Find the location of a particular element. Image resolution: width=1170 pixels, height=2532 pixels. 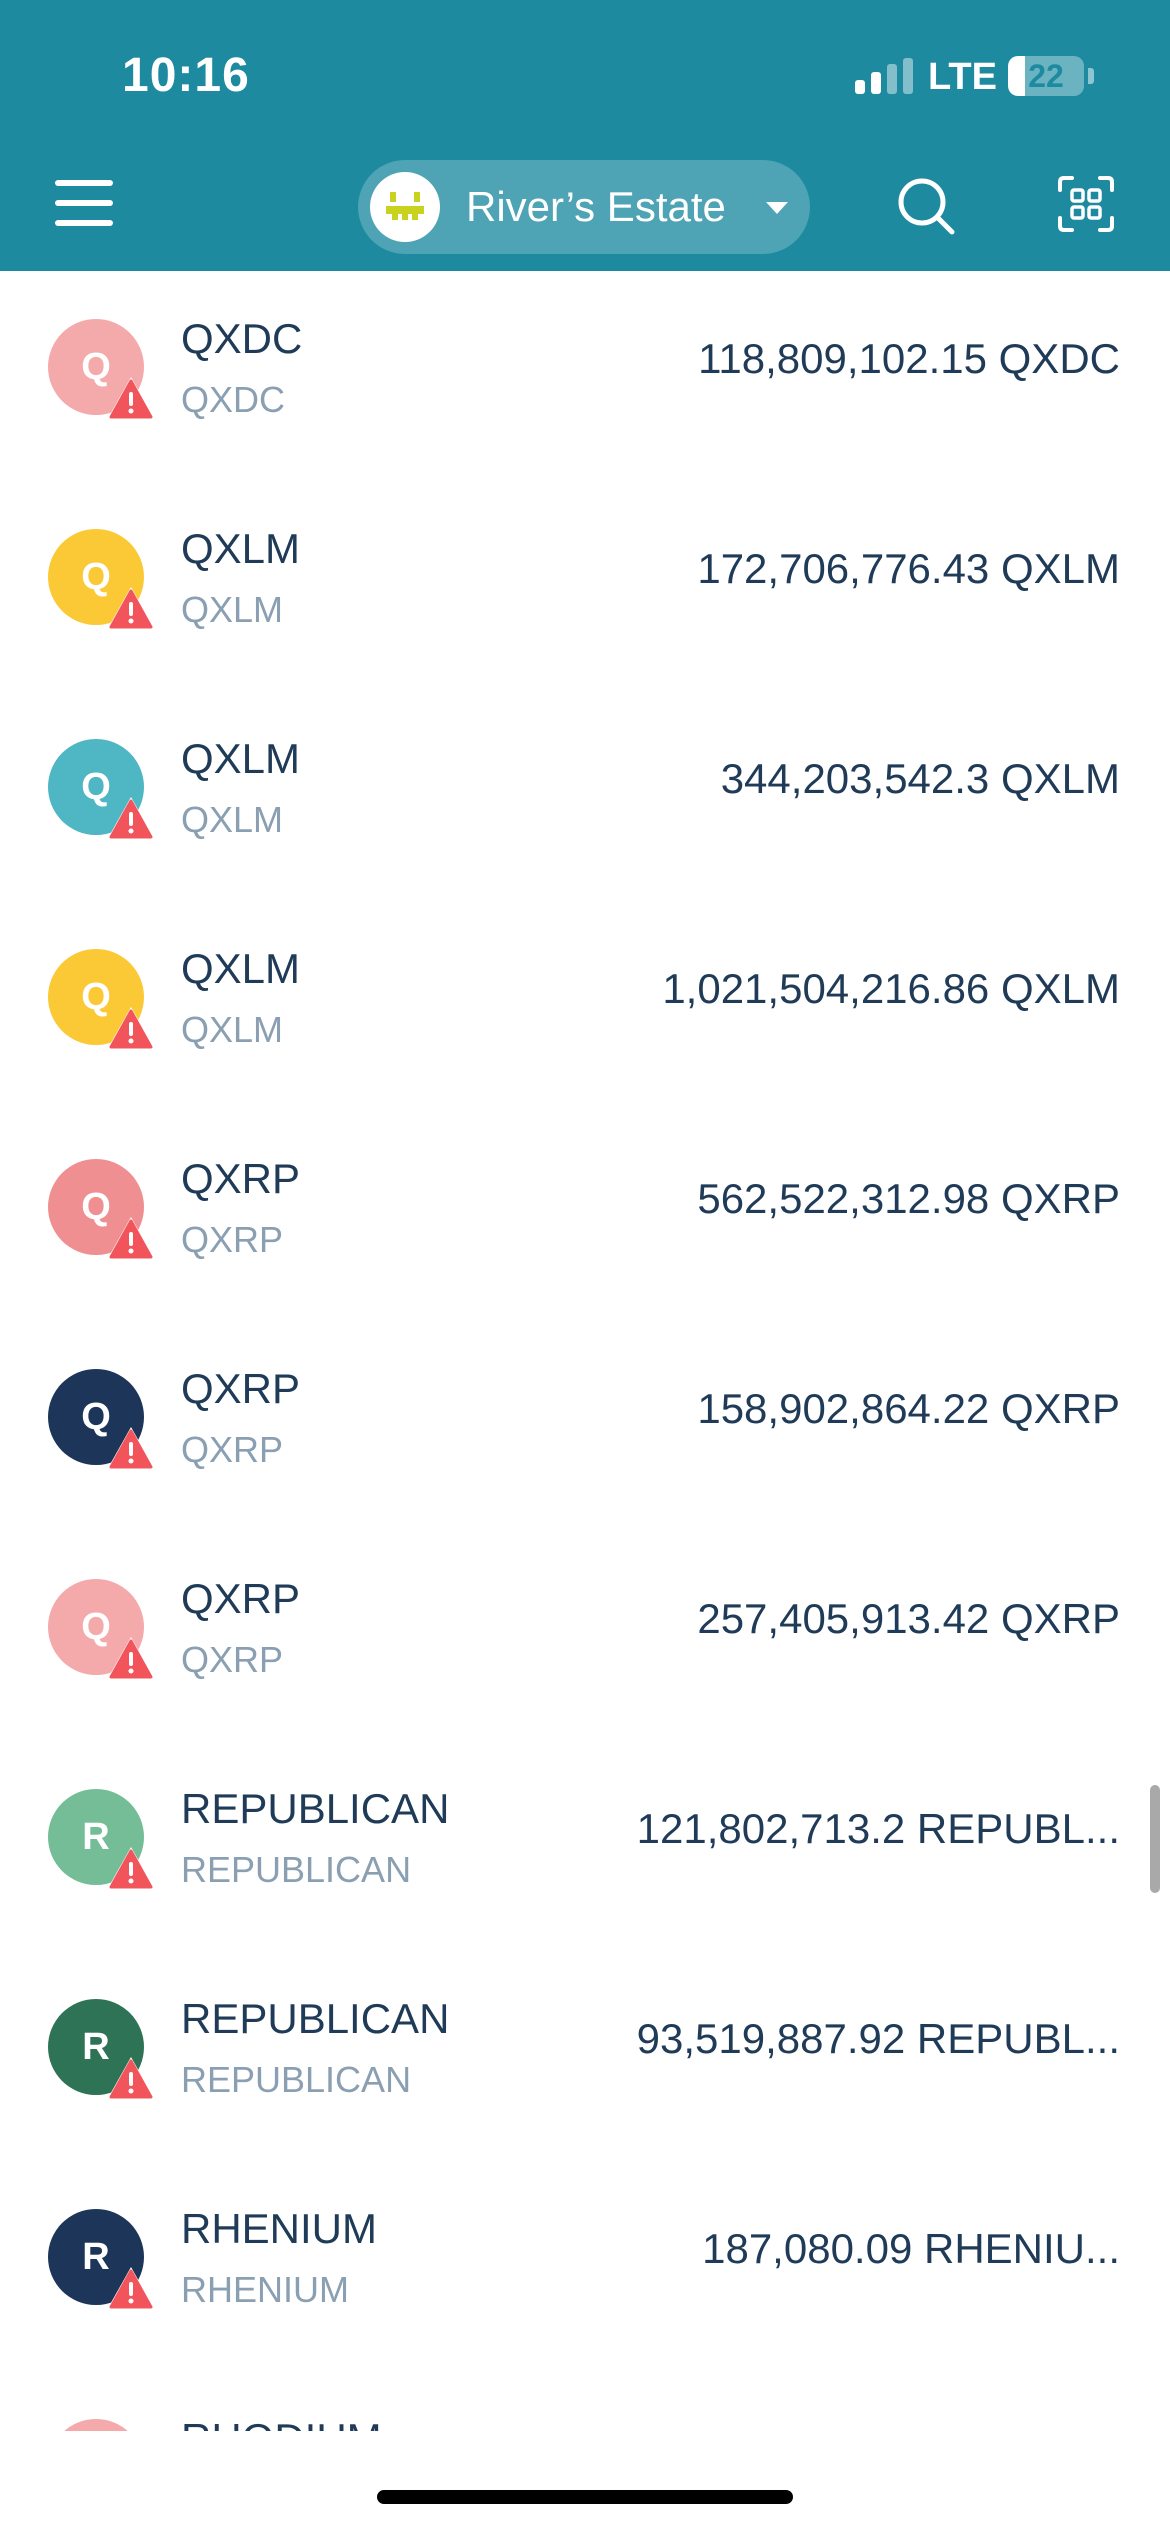

token-balance: 344,203,542.3 QXLM is located at coordinates (920, 778).